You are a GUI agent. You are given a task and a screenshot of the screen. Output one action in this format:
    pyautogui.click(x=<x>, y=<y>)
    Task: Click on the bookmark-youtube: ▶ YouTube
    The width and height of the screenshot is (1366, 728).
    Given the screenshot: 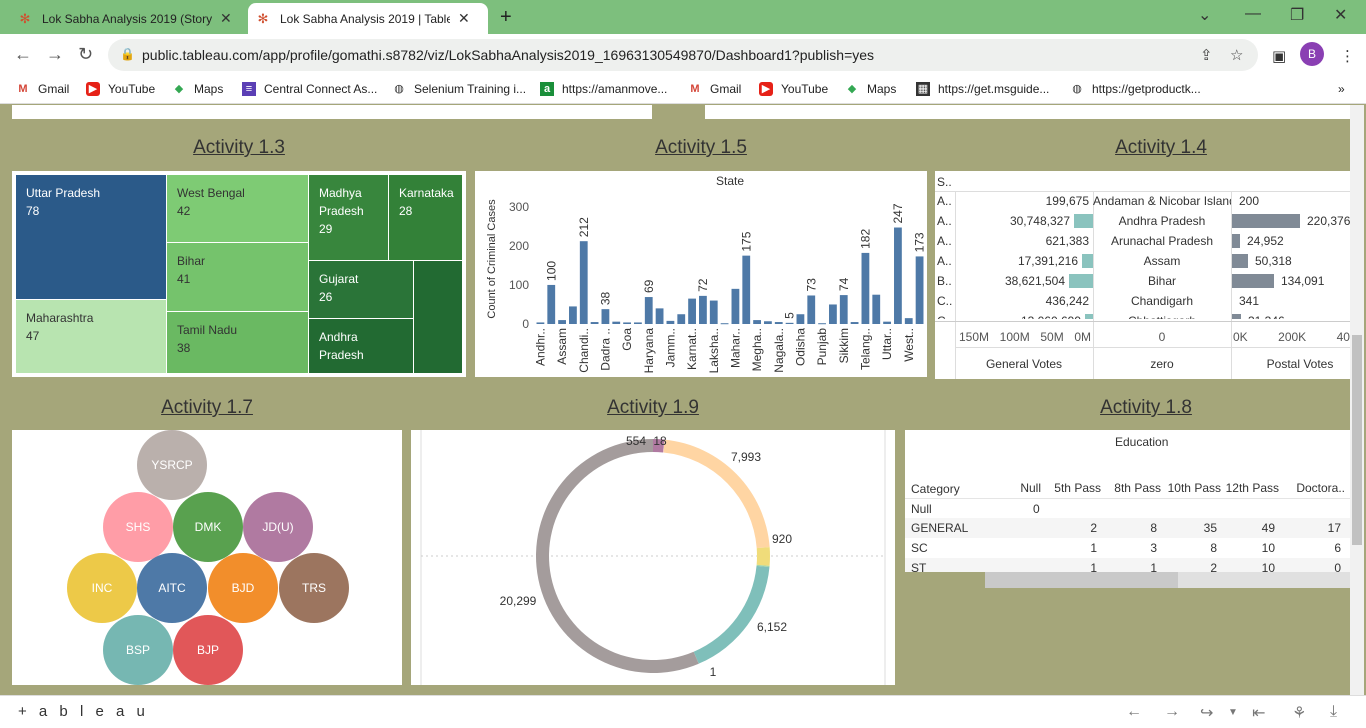 What is the action you would take?
    pyautogui.click(x=120, y=89)
    